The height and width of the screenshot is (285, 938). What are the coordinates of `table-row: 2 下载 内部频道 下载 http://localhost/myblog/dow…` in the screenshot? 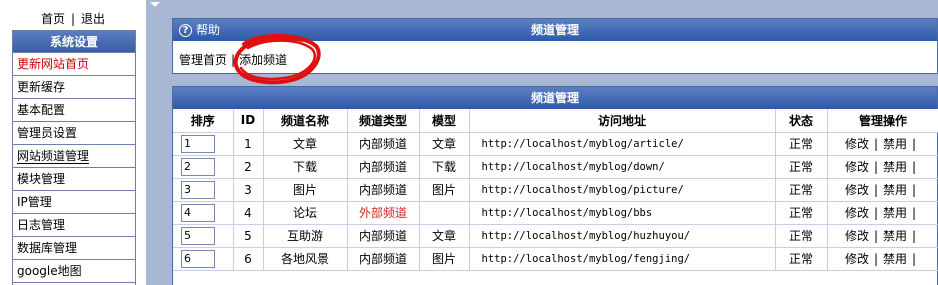 It's located at (555, 167).